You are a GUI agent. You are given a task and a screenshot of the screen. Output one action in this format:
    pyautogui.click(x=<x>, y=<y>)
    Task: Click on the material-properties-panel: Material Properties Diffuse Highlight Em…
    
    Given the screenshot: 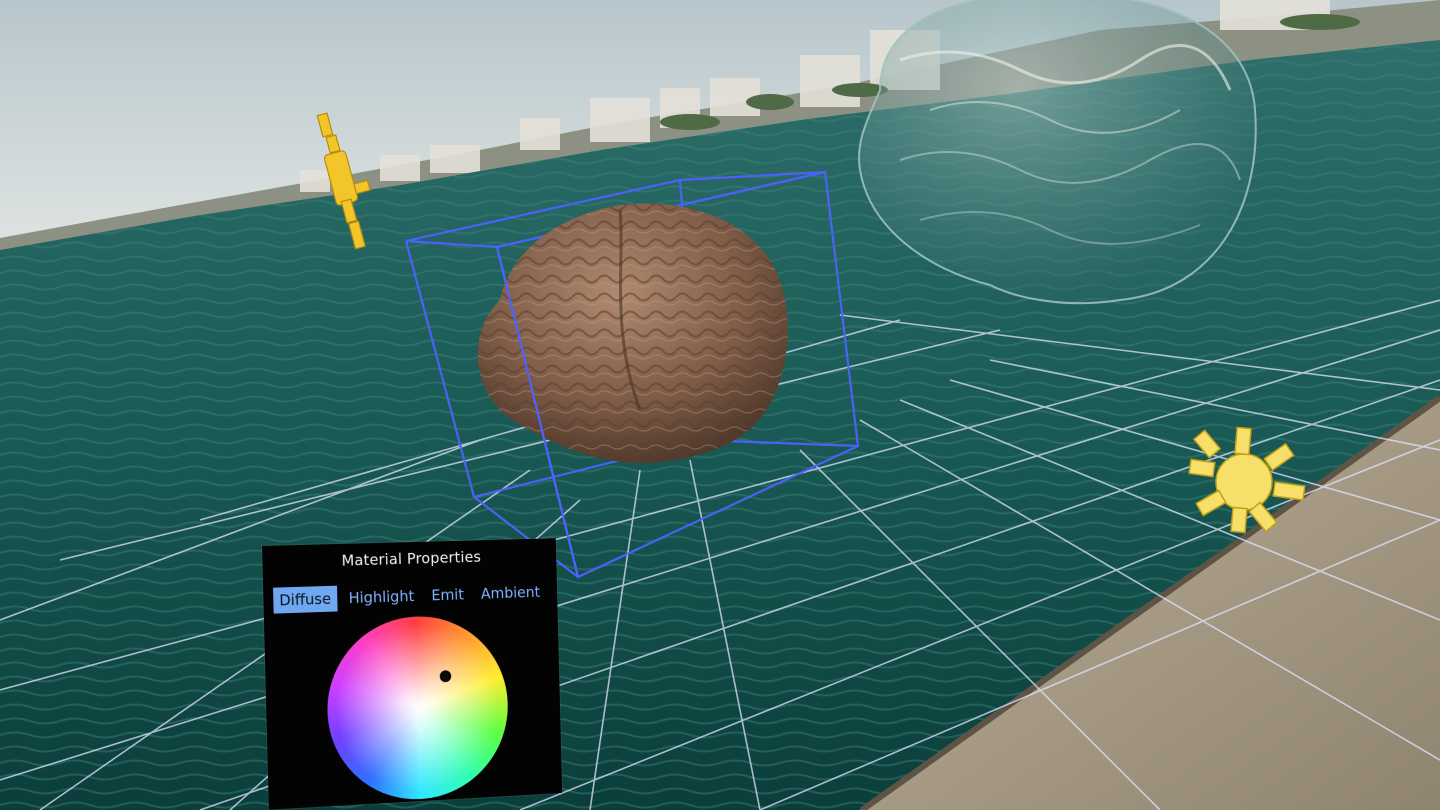 What is the action you would take?
    pyautogui.click(x=412, y=674)
    